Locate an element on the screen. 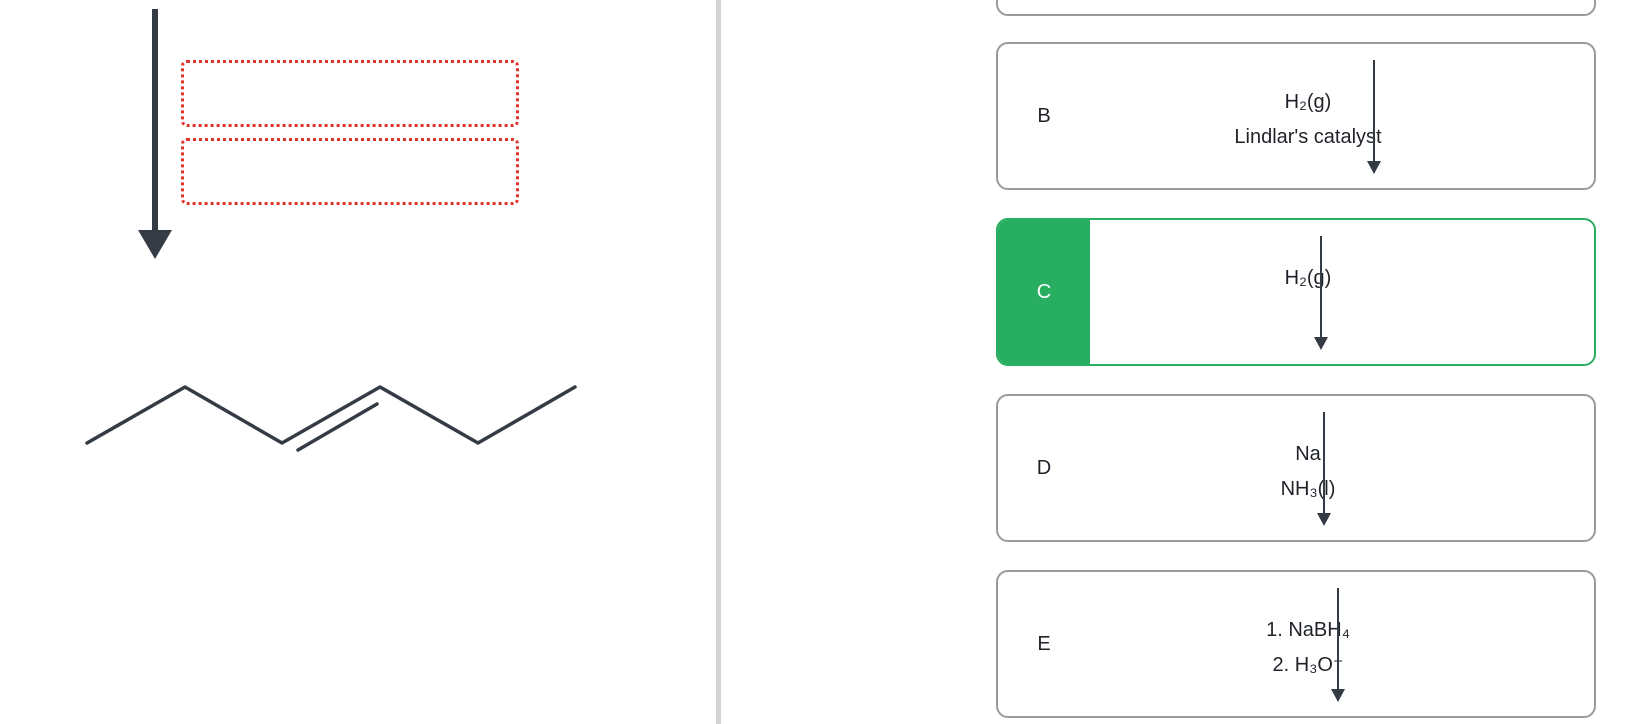 This screenshot has width=1629, height=724. reagent-option-a is located at coordinates (1296, 8).